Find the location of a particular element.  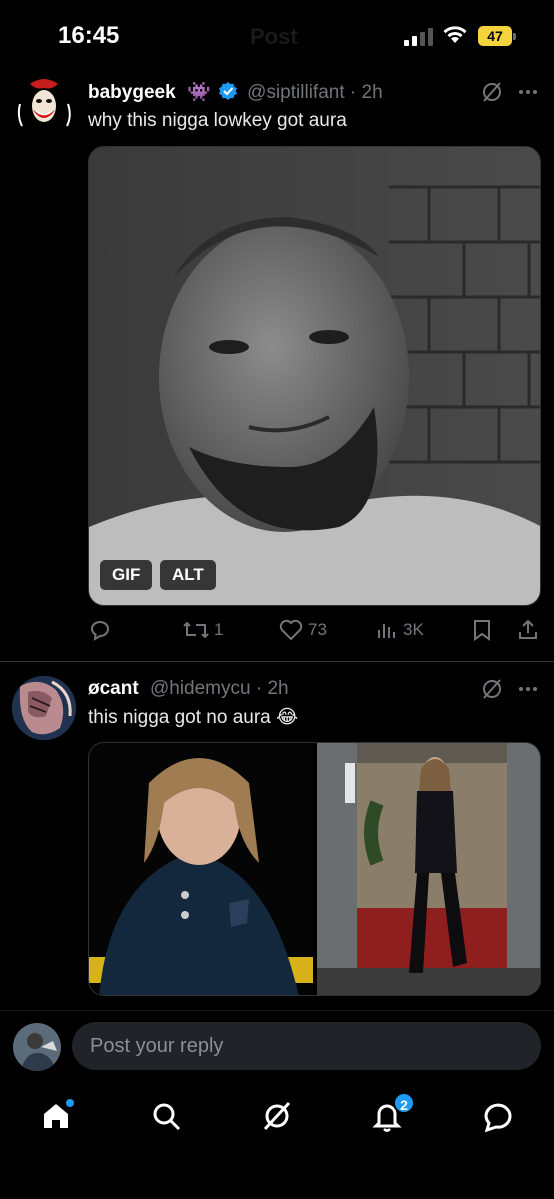

reply-composer is located at coordinates (277, 1046).